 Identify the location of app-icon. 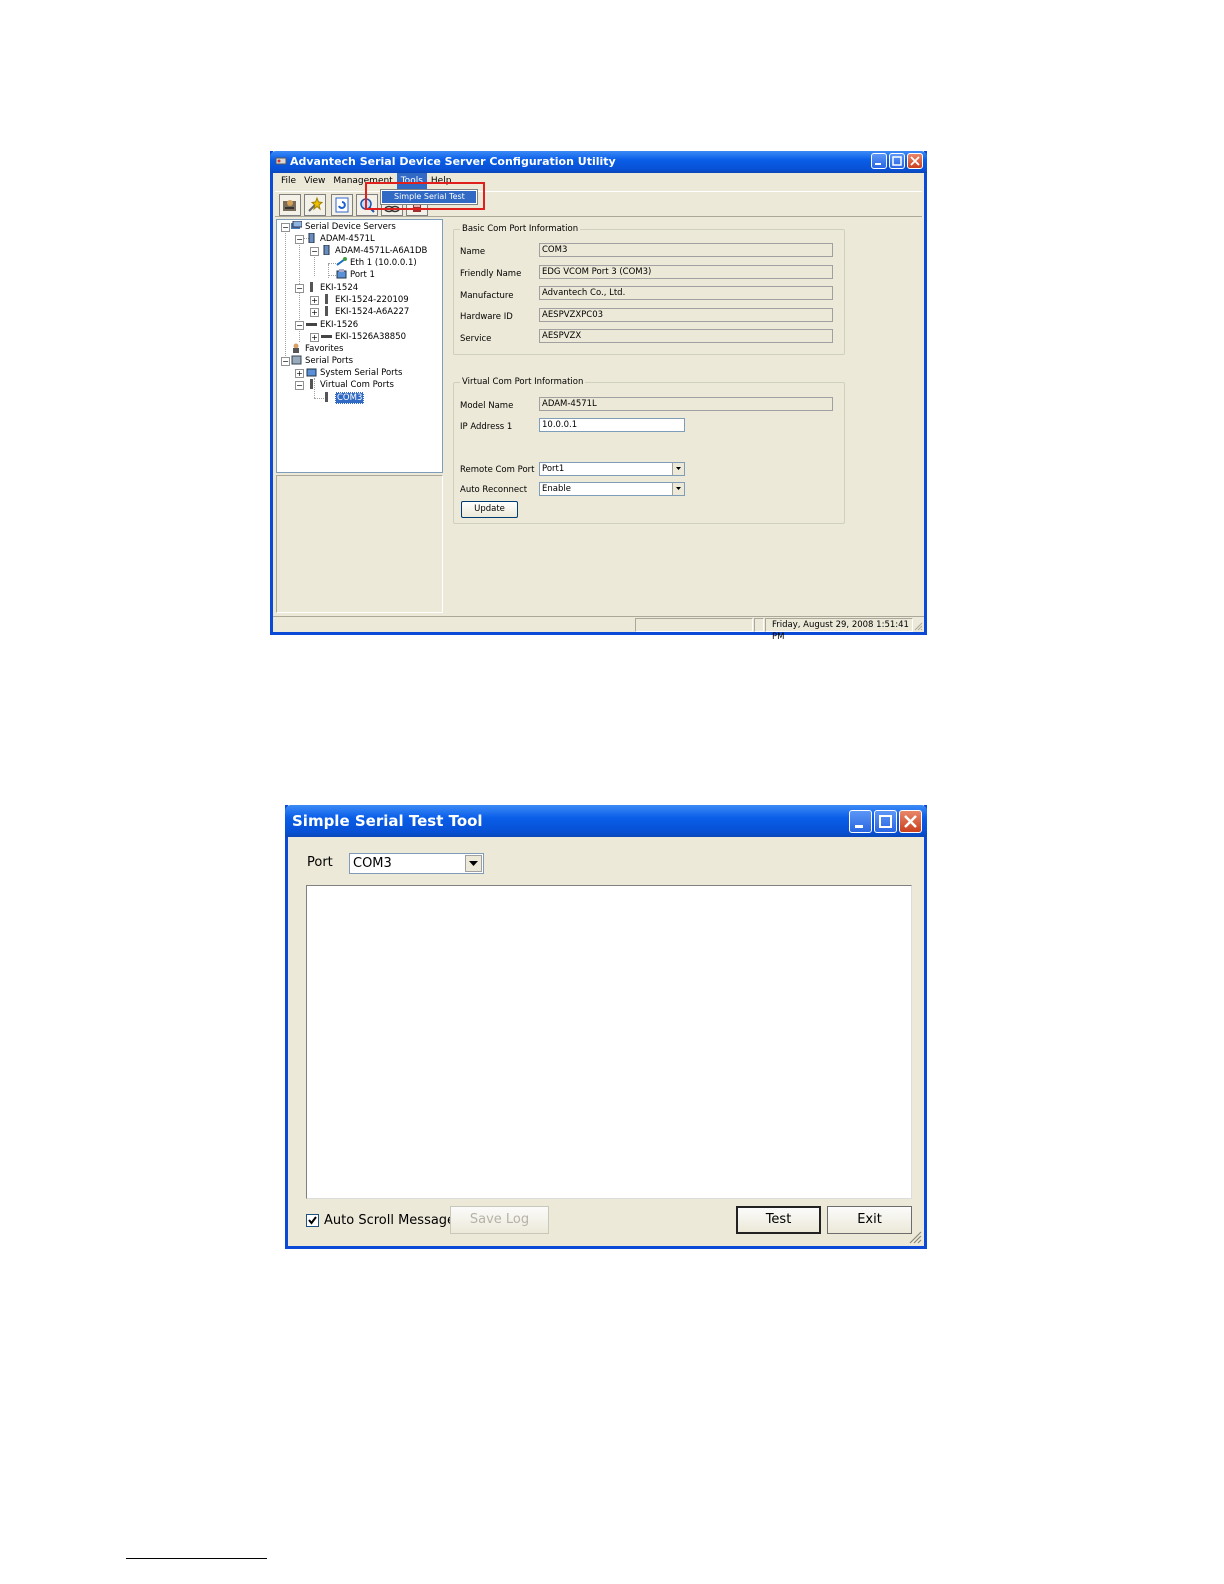
(281, 161).